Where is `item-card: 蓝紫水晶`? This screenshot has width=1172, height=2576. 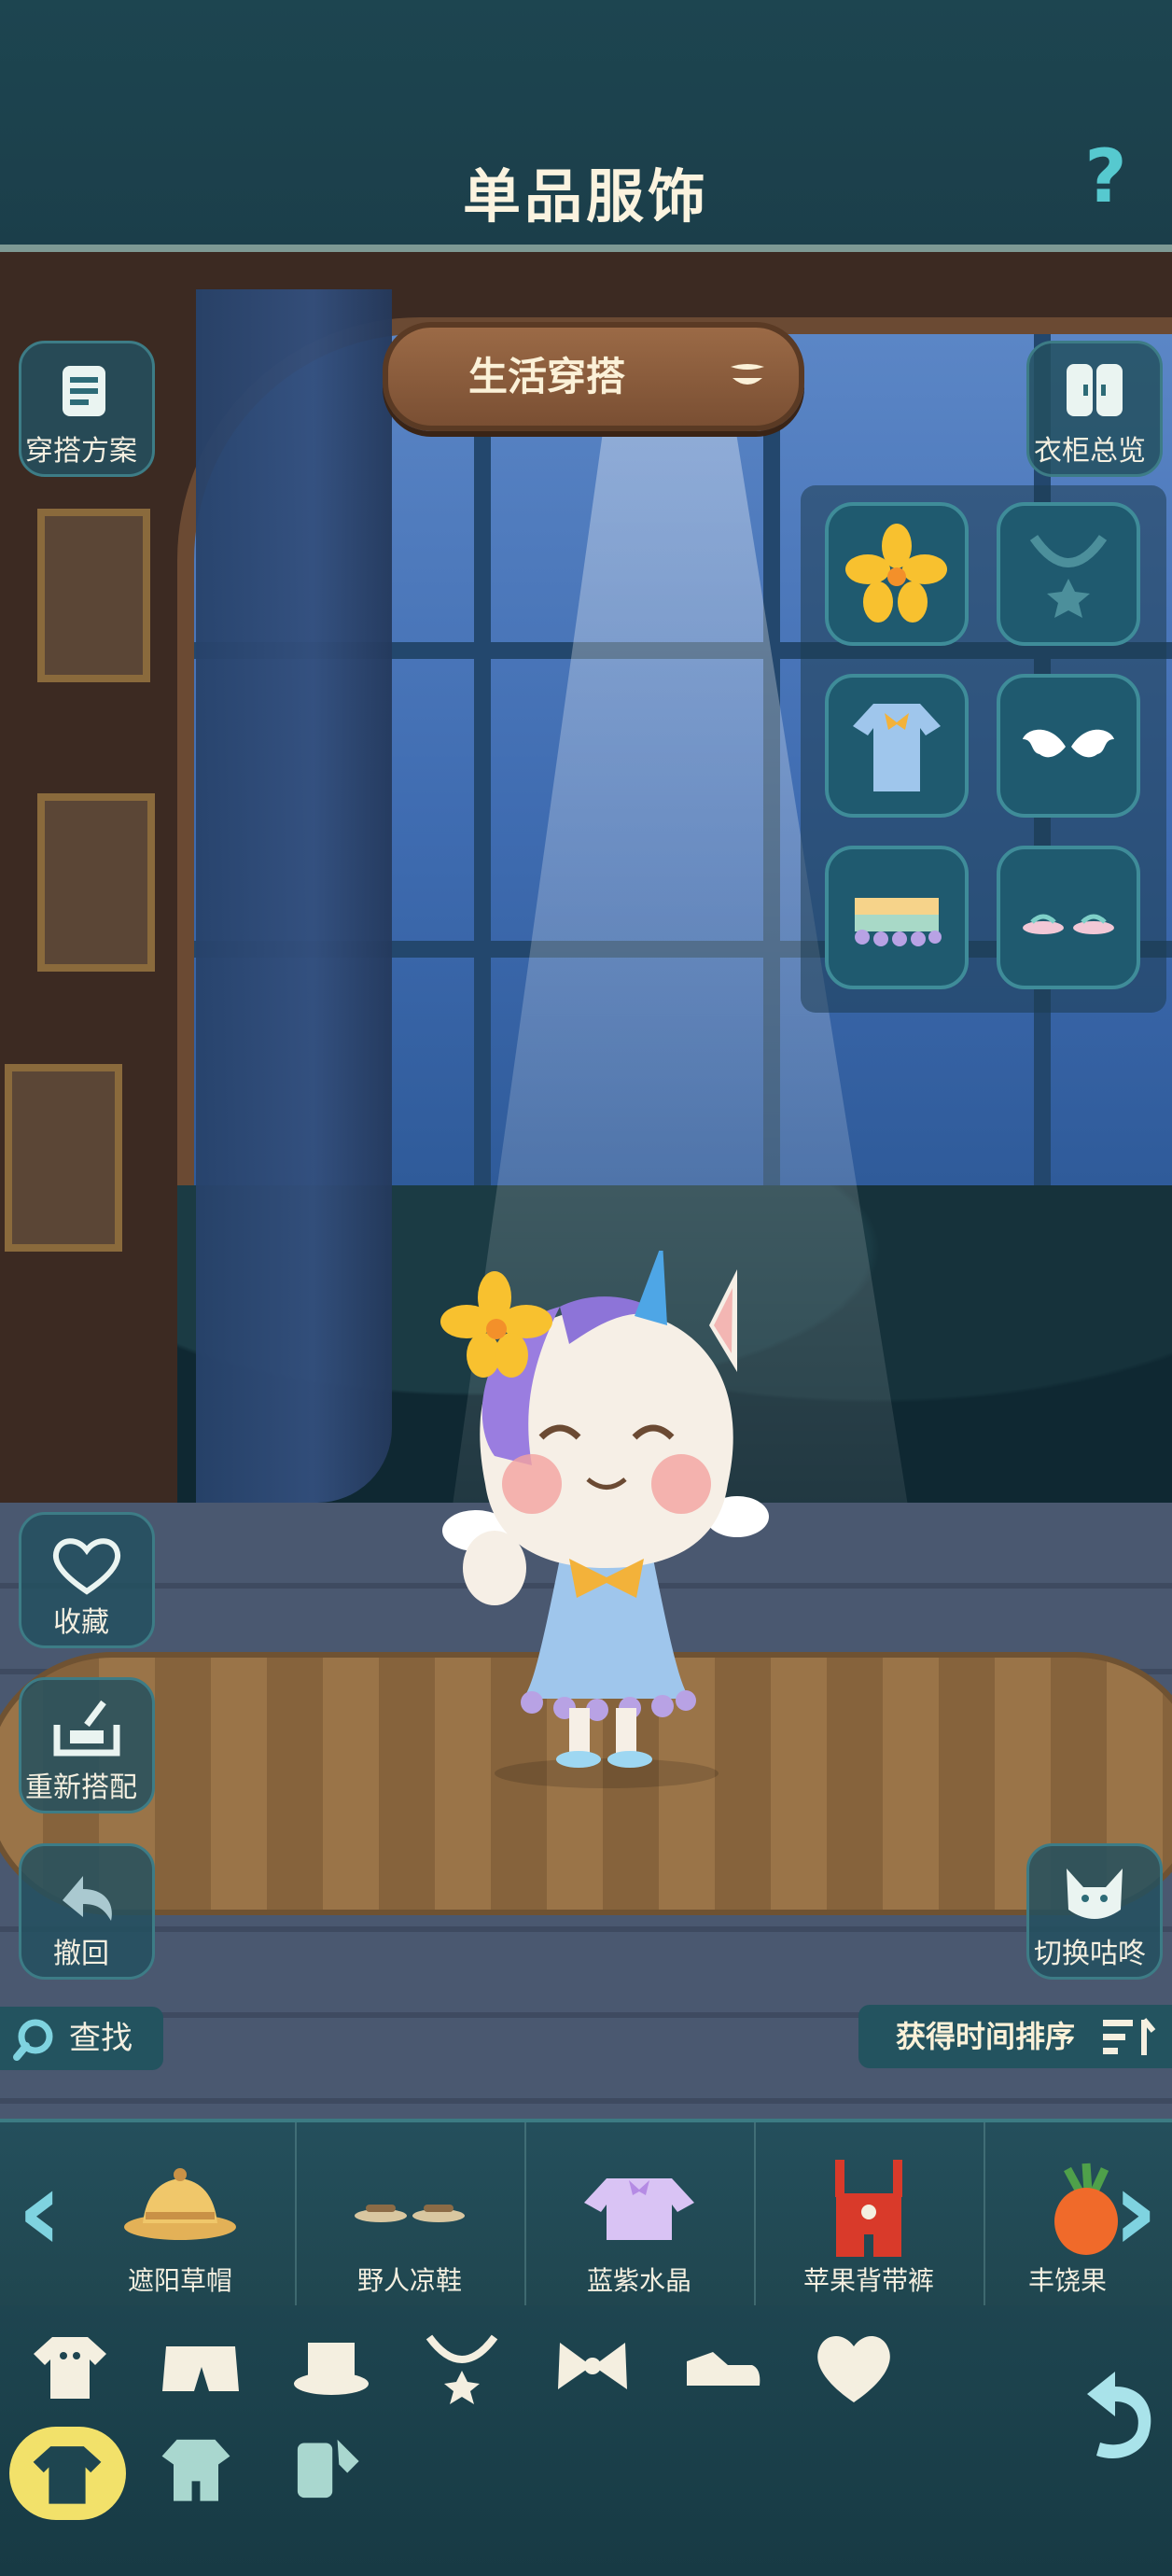
item-card: 蓝紫水晶 is located at coordinates (640, 2215).